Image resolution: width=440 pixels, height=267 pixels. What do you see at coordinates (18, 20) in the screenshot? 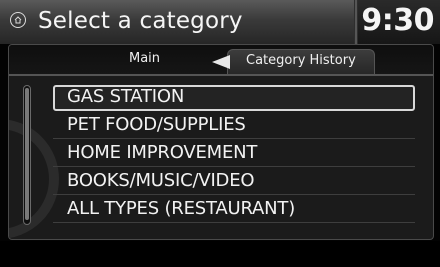
I see `home-icon` at bounding box center [18, 20].